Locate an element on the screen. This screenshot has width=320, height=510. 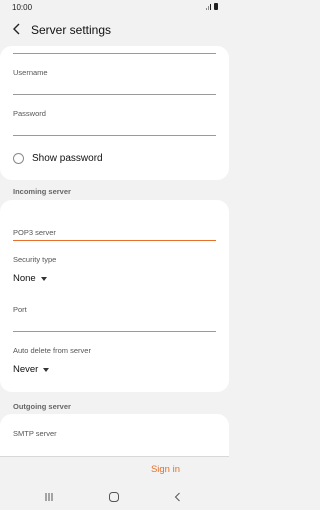
show-password-label: Show password is located at coordinates (67, 158).